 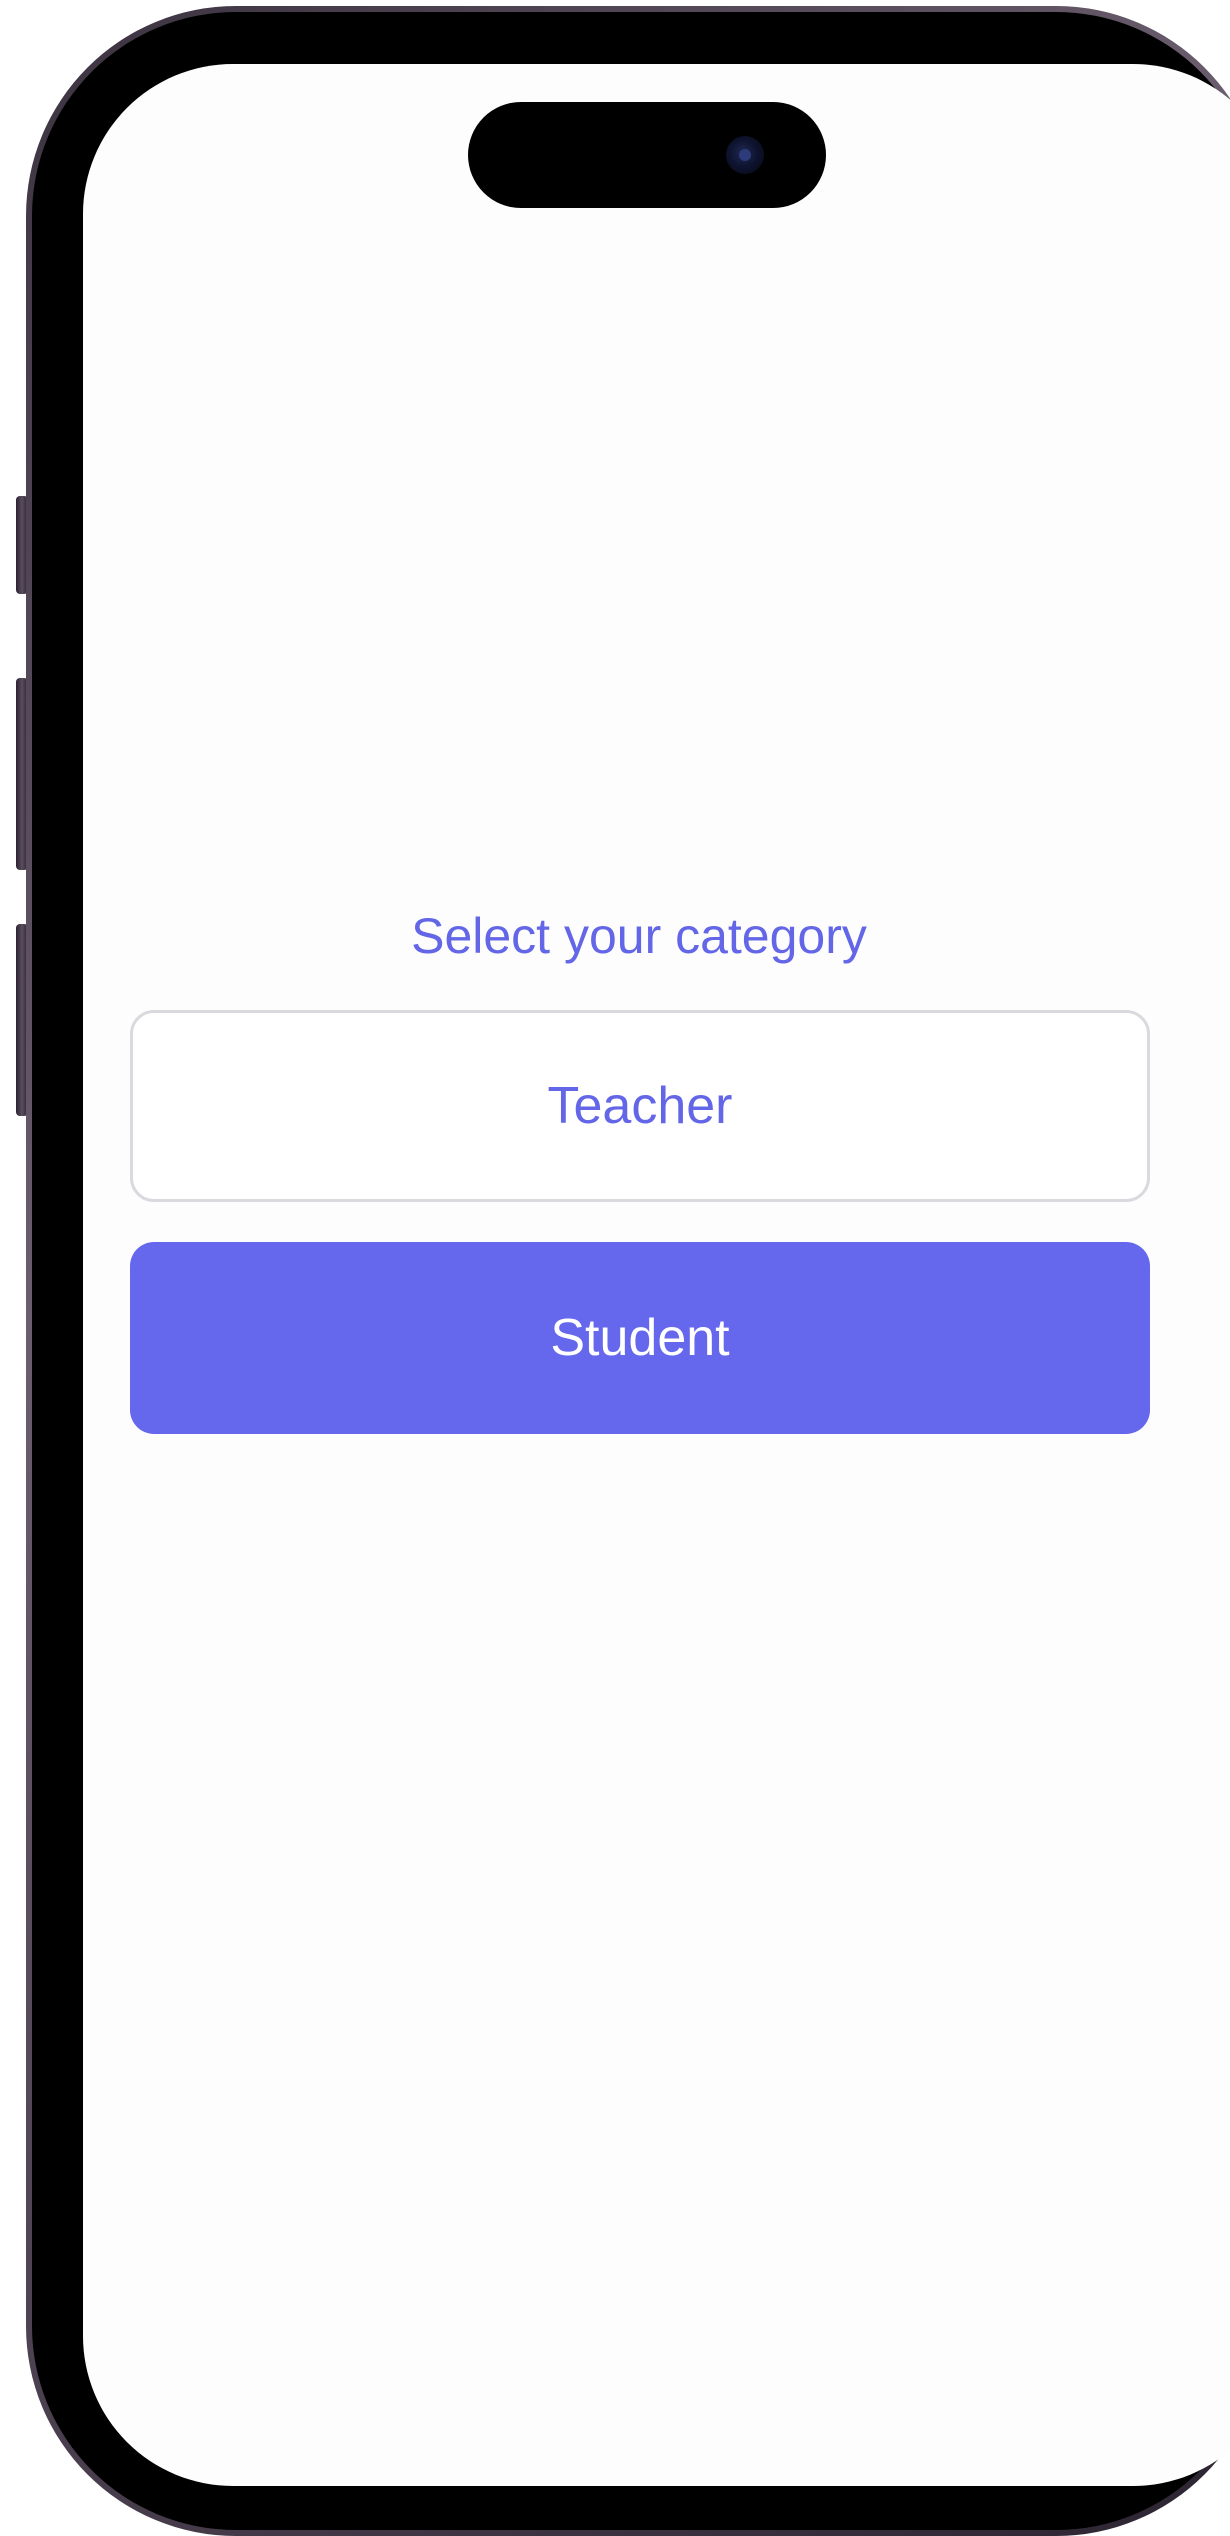 What do you see at coordinates (639, 936) in the screenshot?
I see `category-title: Select your category` at bounding box center [639, 936].